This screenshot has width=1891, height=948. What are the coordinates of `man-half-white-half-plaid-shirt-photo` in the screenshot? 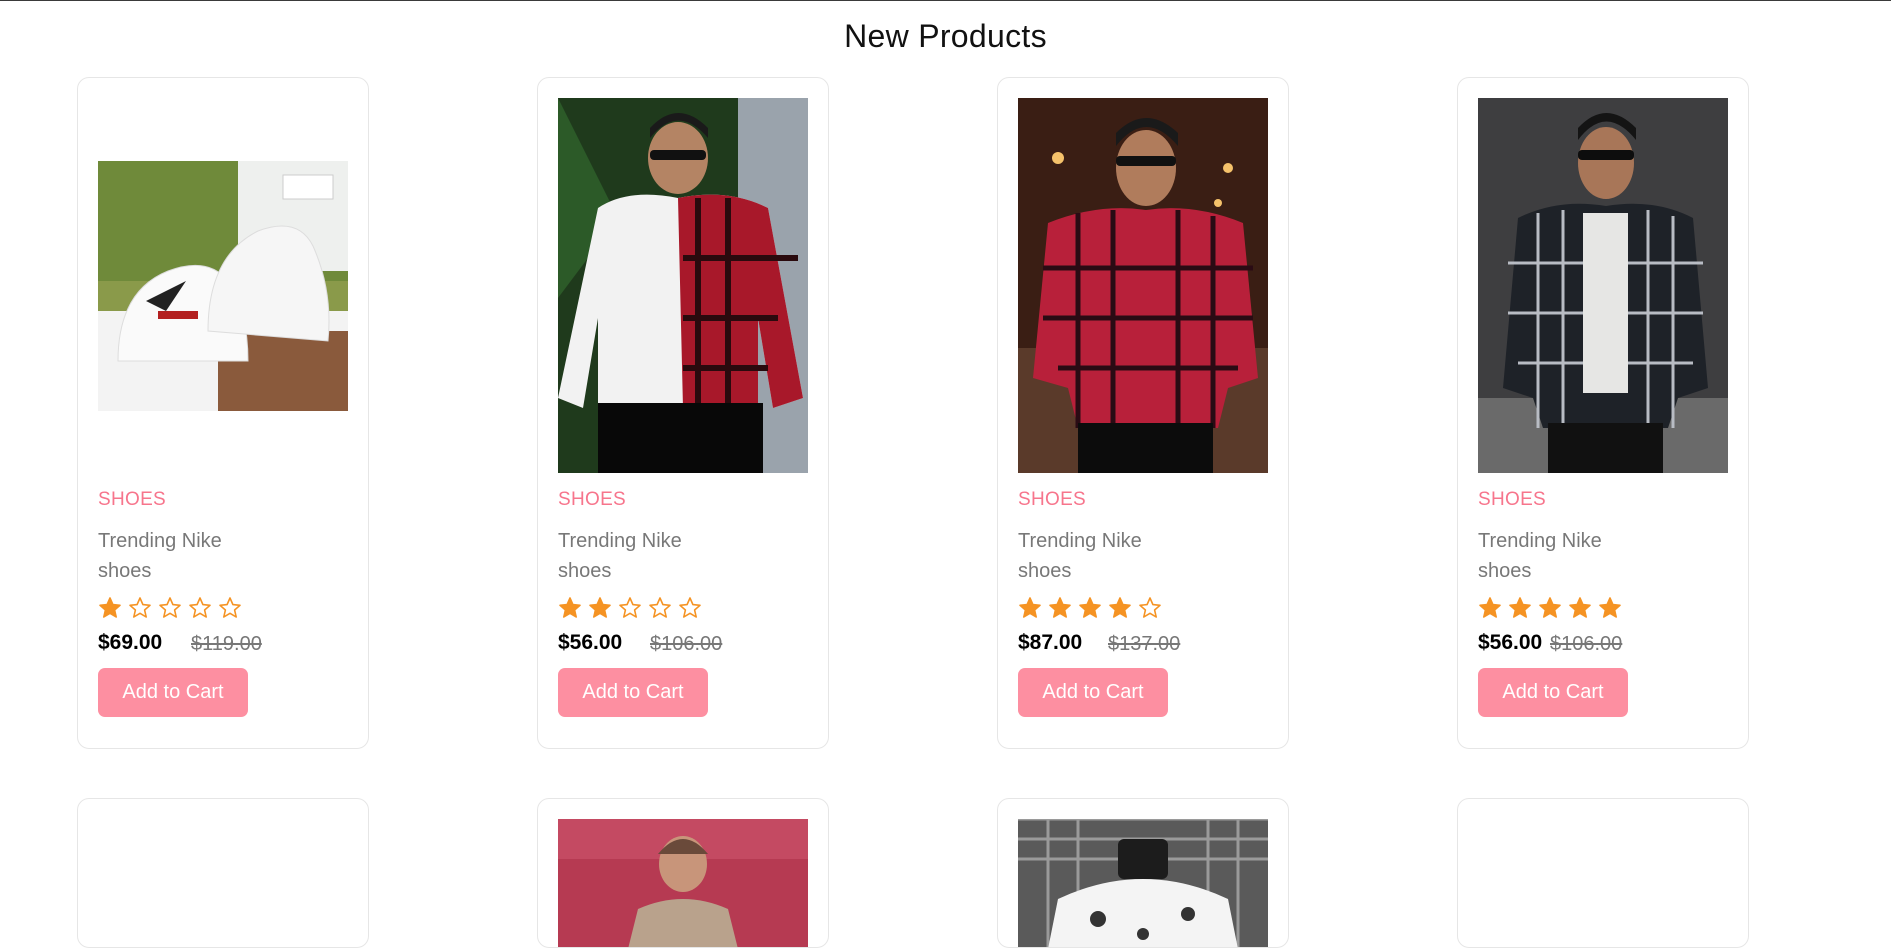 It's located at (683, 285).